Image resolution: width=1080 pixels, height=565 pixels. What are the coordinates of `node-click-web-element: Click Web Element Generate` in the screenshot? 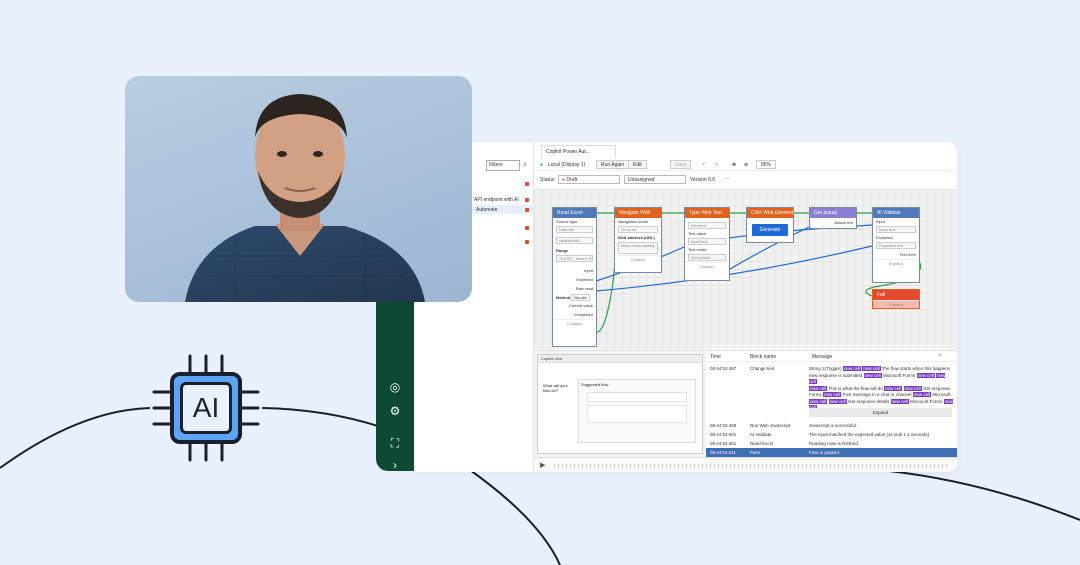 It's located at (770, 225).